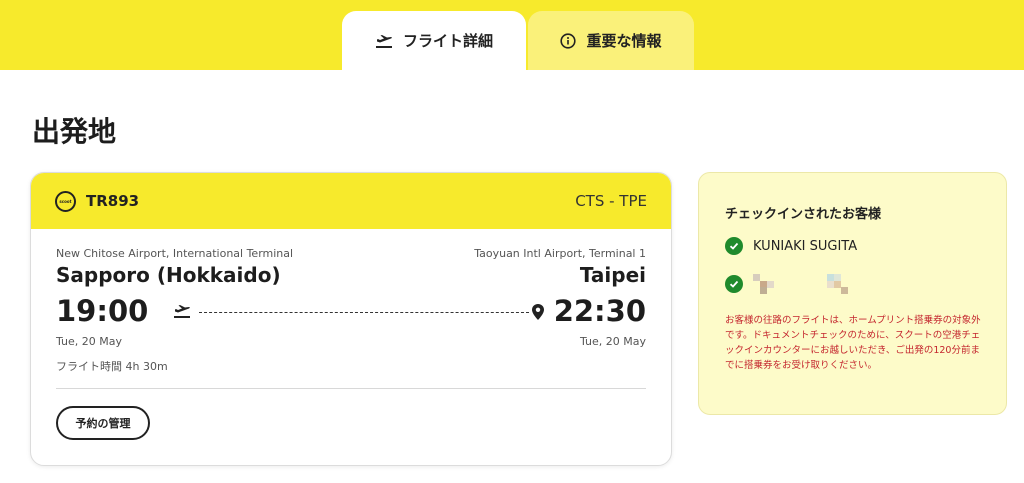  Describe the element at coordinates (168, 275) in the screenshot. I see `departure-city: Sapporo (Hokkaido)` at that location.